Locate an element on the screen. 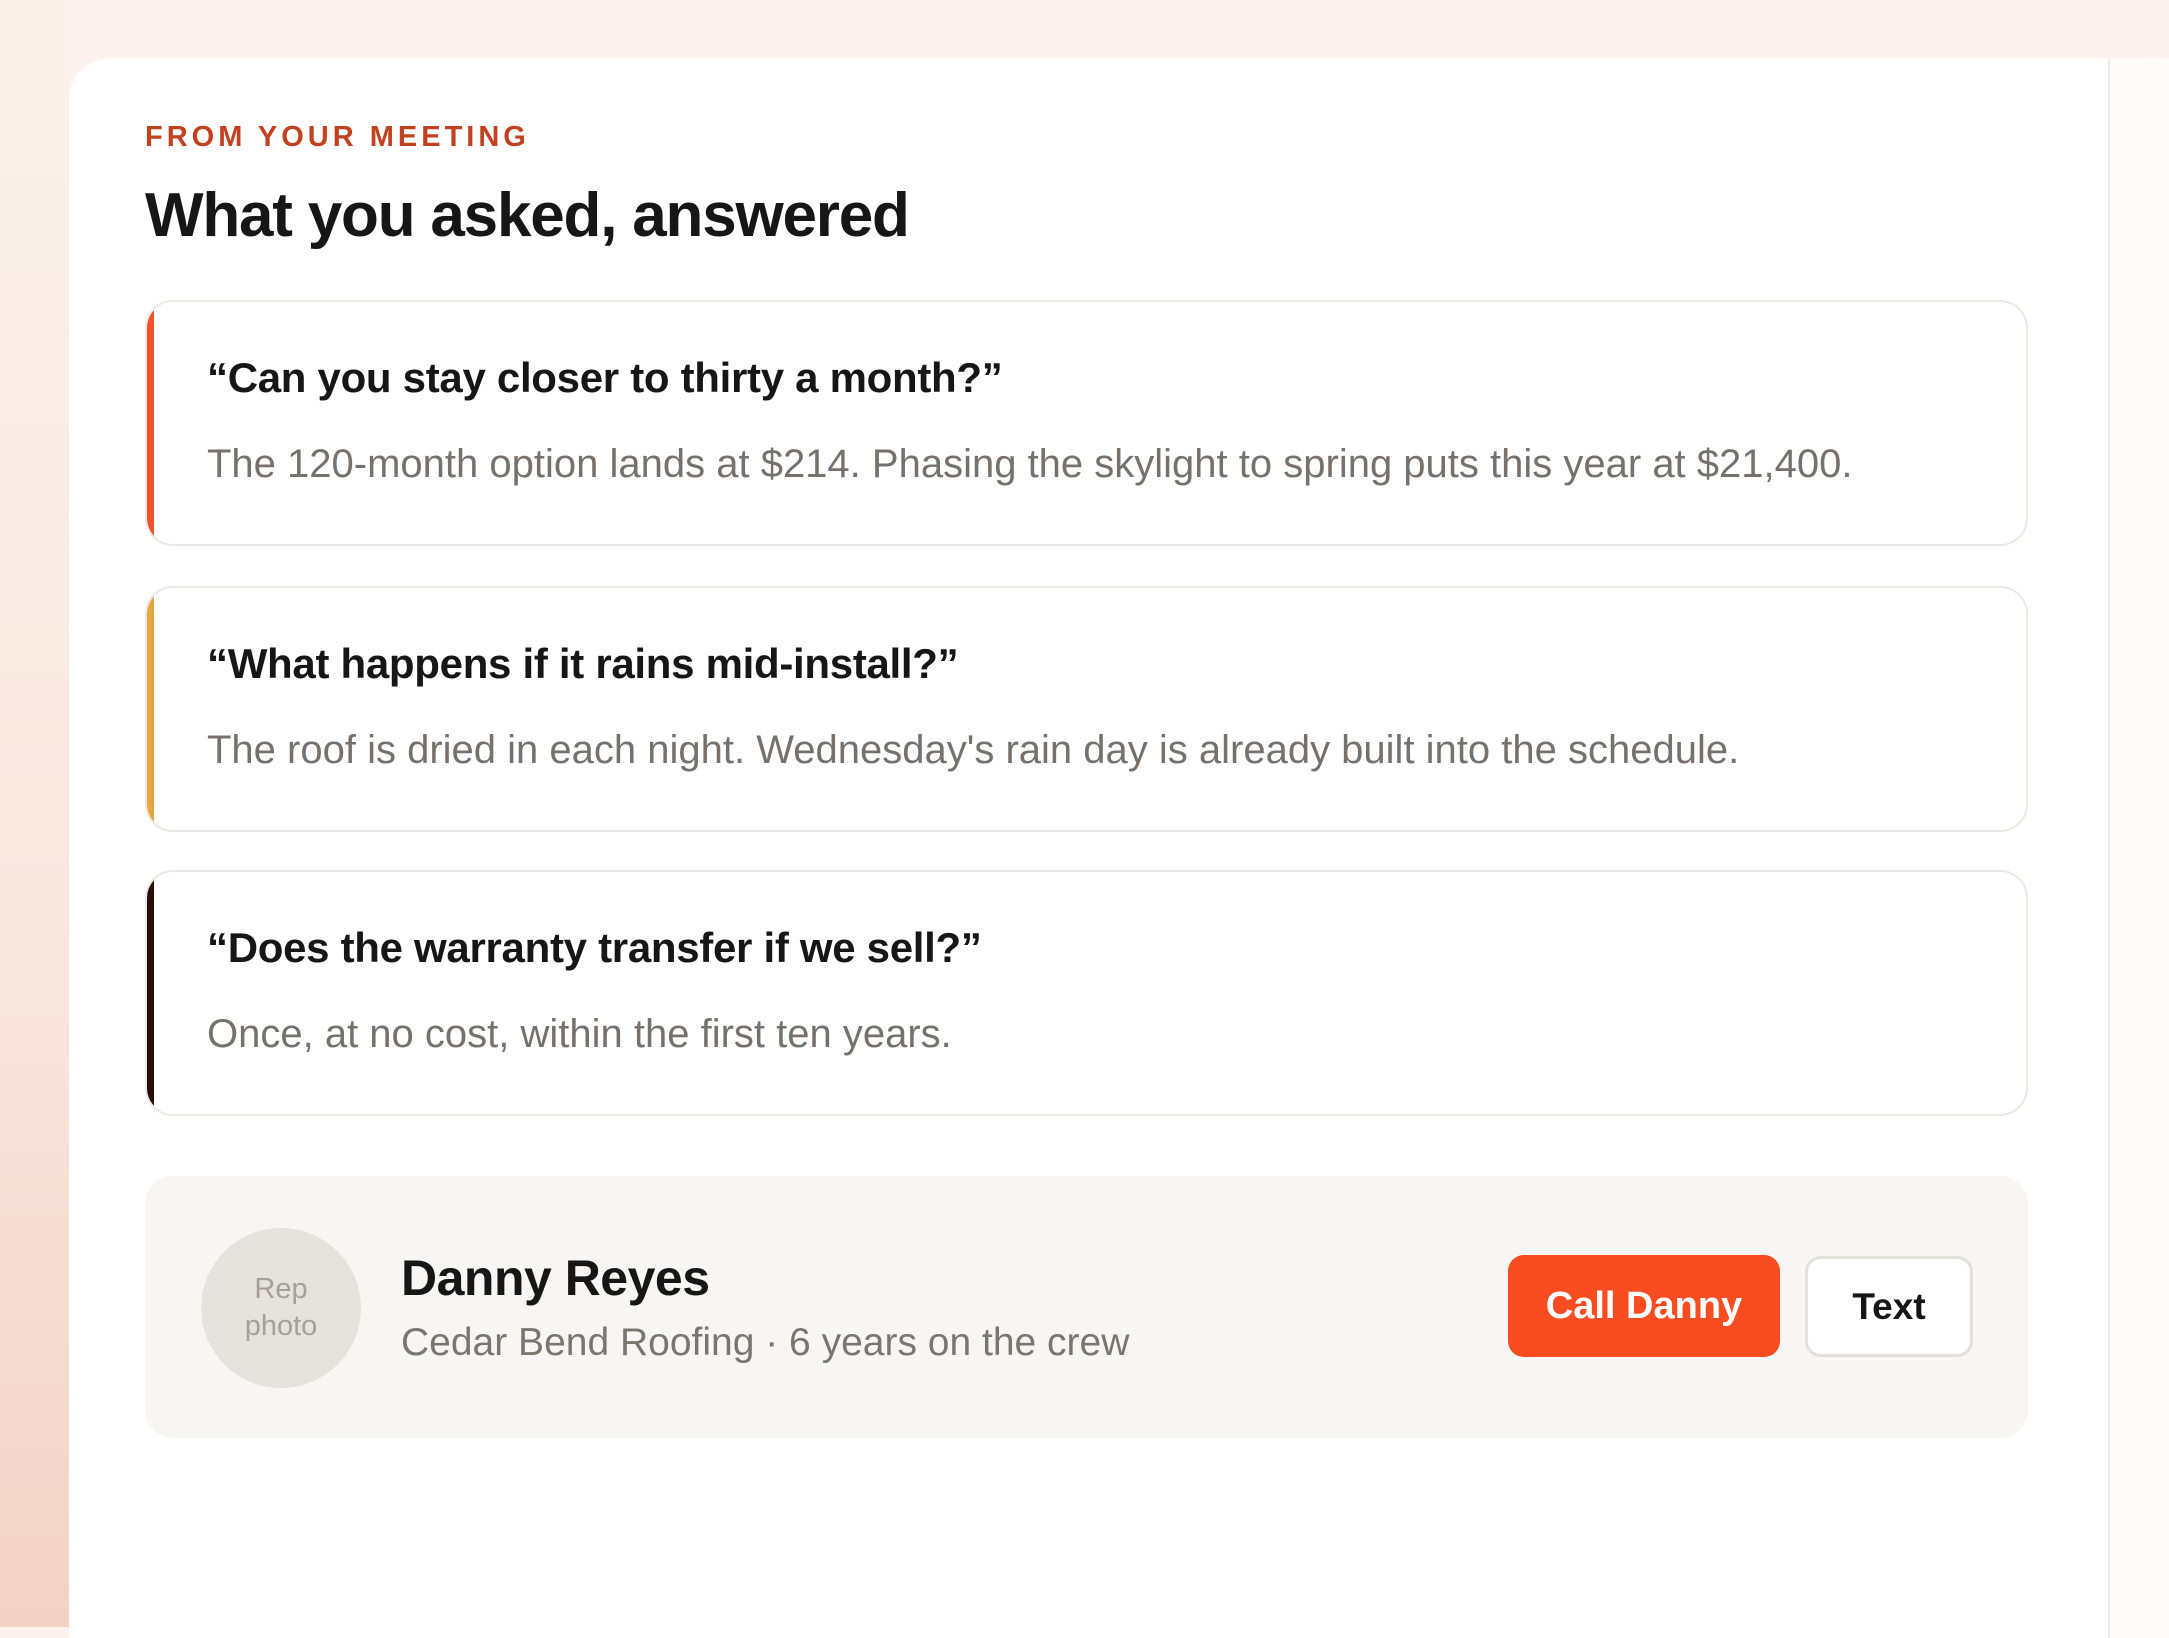 This screenshot has height=1638, width=2169. page-title: What you asked, answered is located at coordinates (527, 215).